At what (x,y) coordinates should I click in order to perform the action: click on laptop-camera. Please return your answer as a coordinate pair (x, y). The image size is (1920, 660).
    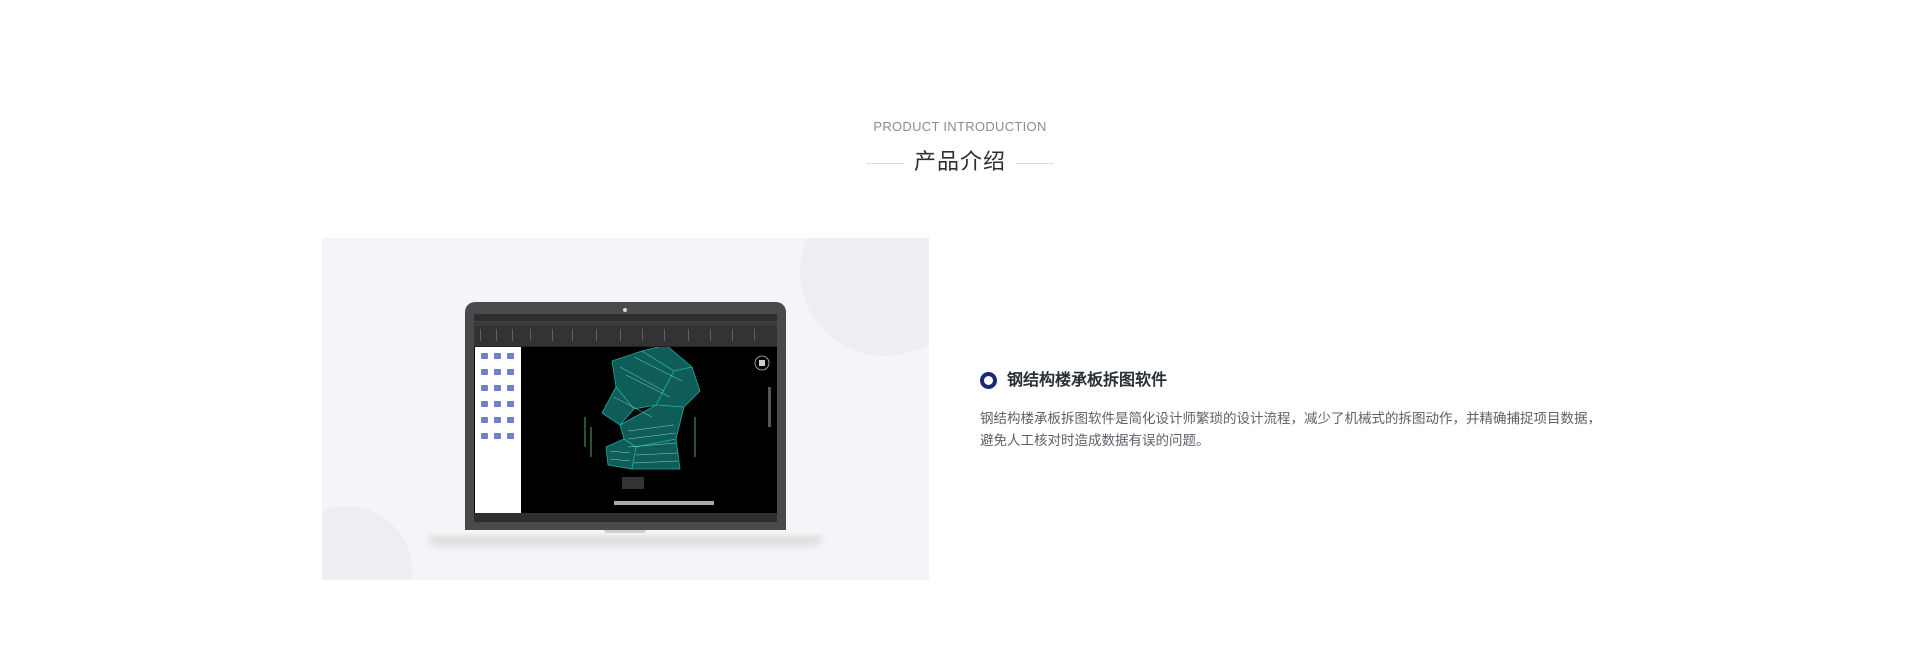
    Looking at the image, I should click on (625, 310).